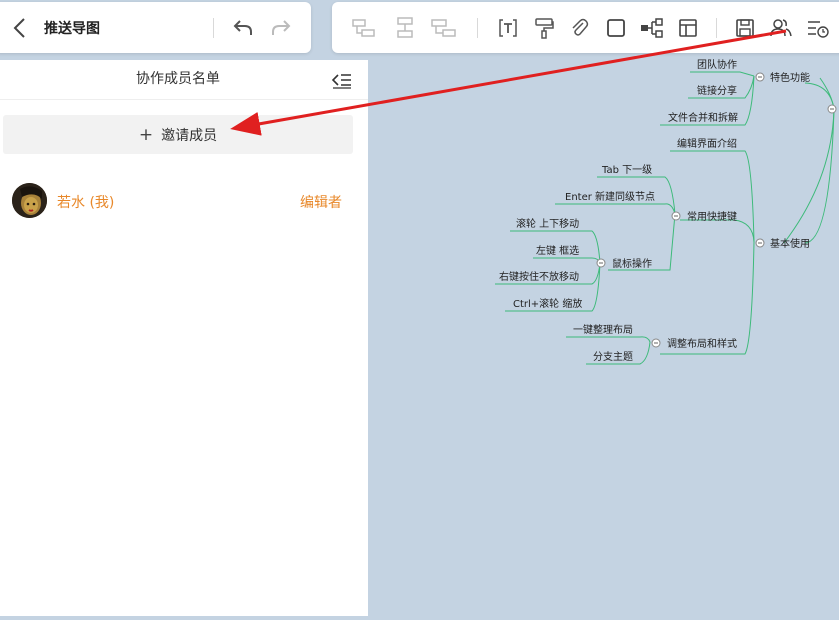 Image resolution: width=839 pixels, height=620 pixels. What do you see at coordinates (547, 223) in the screenshot?
I see `mindmap-node: 滚轮 上下移动` at bounding box center [547, 223].